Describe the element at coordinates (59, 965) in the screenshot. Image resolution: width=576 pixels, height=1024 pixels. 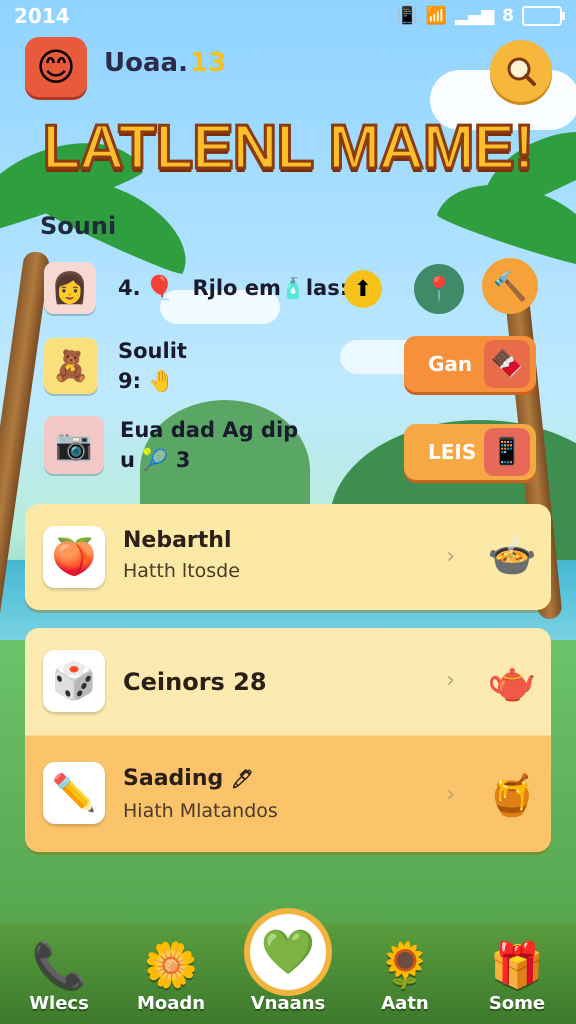
I see `phone-call-icon: 📞` at that location.